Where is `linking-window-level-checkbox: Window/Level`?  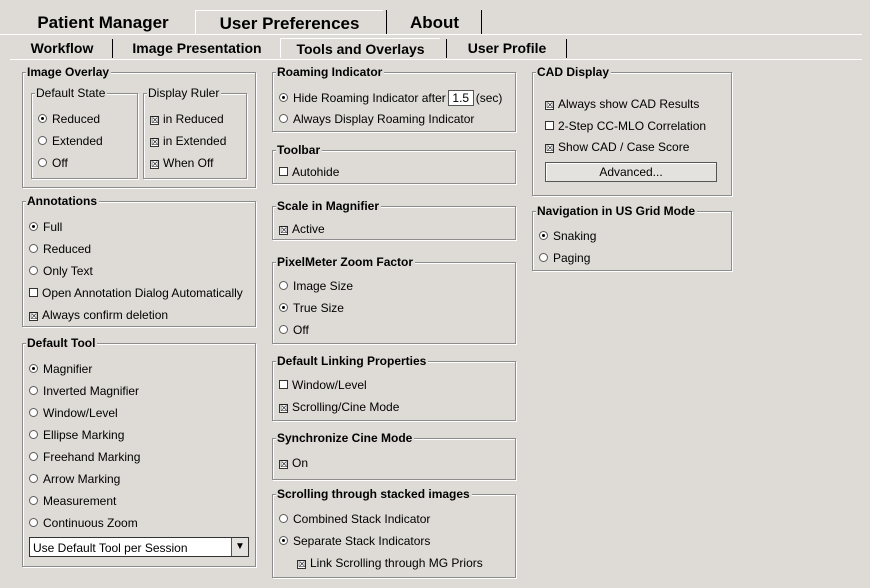
linking-window-level-checkbox: Window/Level is located at coordinates (323, 385).